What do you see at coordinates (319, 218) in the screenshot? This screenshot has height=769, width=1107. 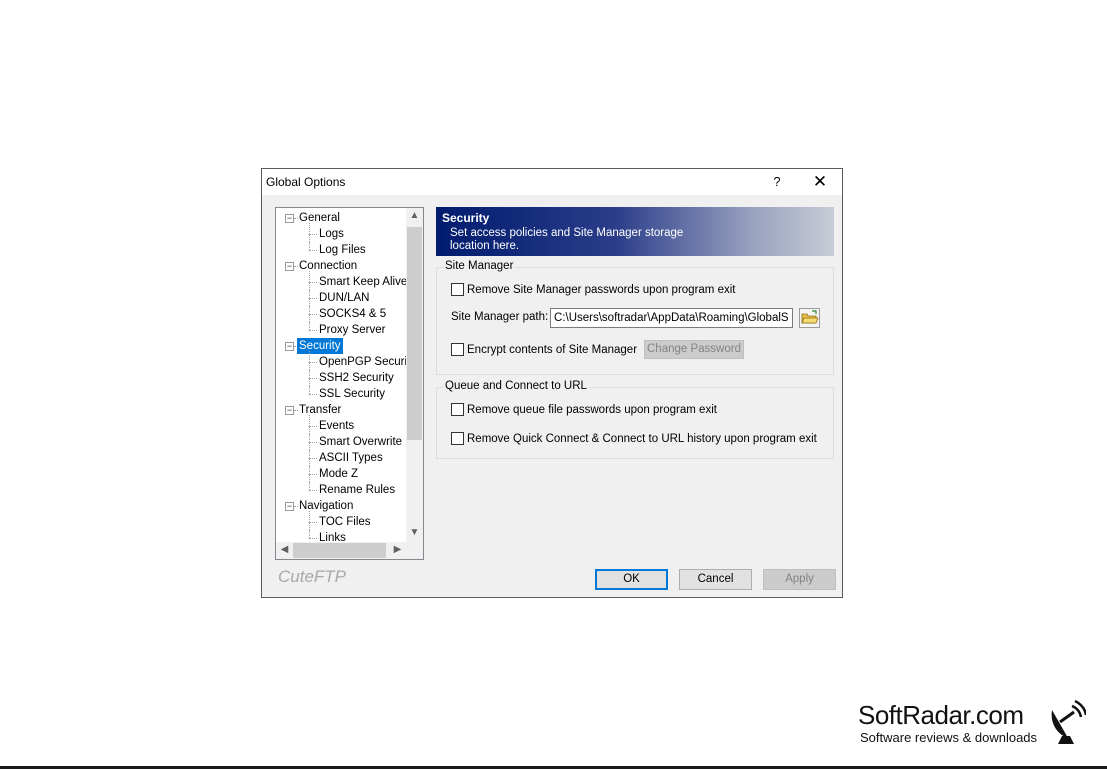 I see `tree-item-label: General` at bounding box center [319, 218].